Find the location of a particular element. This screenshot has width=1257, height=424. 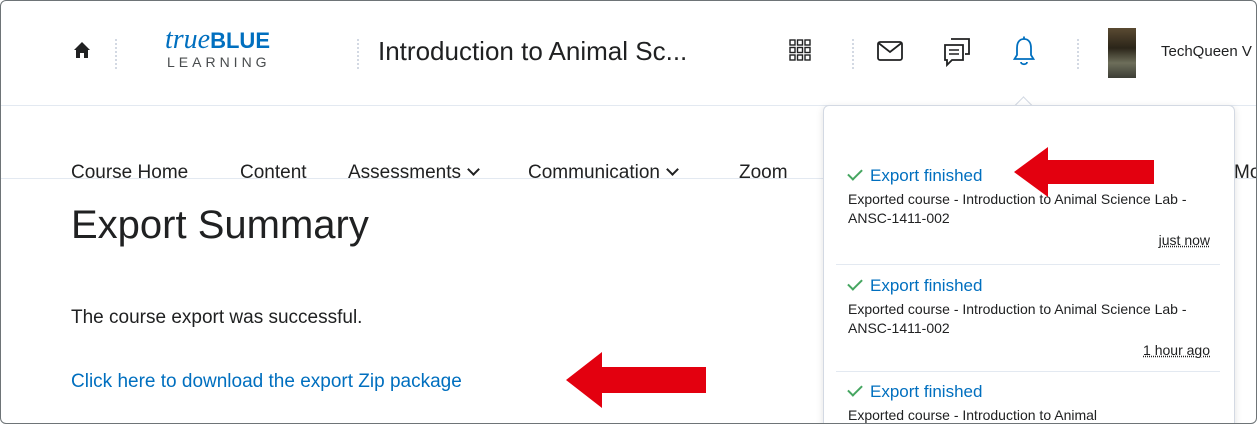

username: TechQueen V is located at coordinates (1206, 51).